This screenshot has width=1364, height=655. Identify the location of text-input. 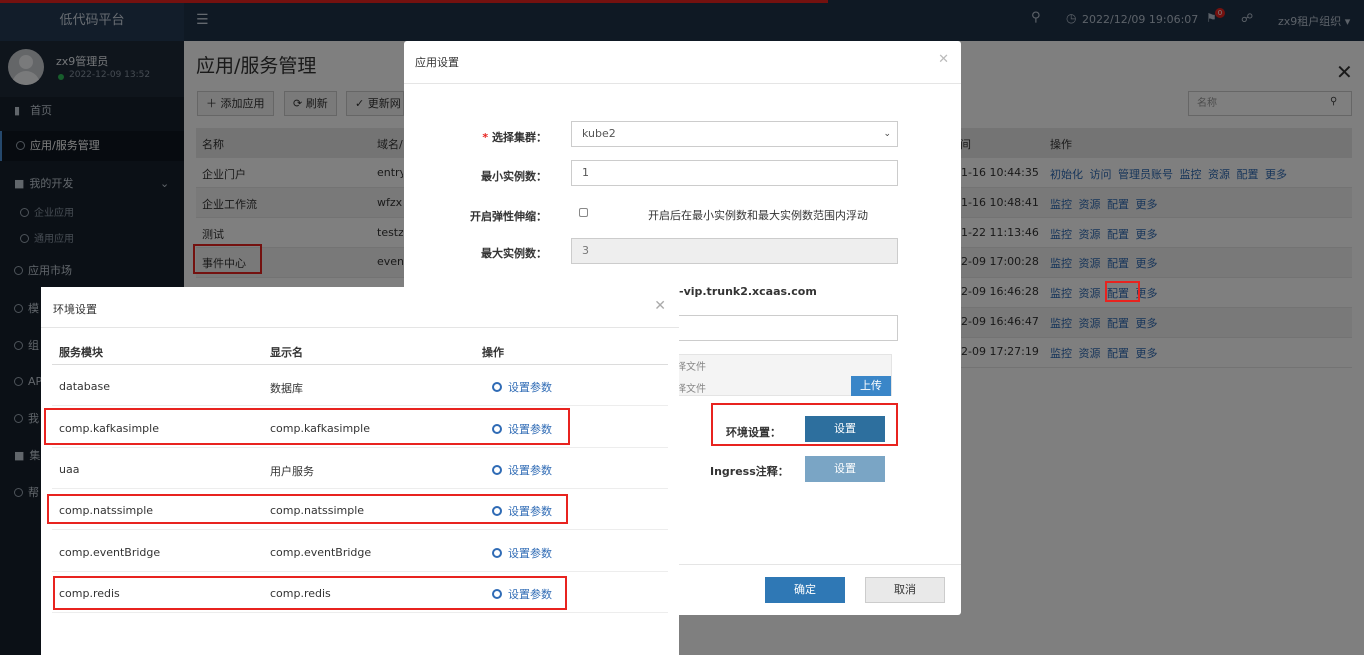
(786, 328).